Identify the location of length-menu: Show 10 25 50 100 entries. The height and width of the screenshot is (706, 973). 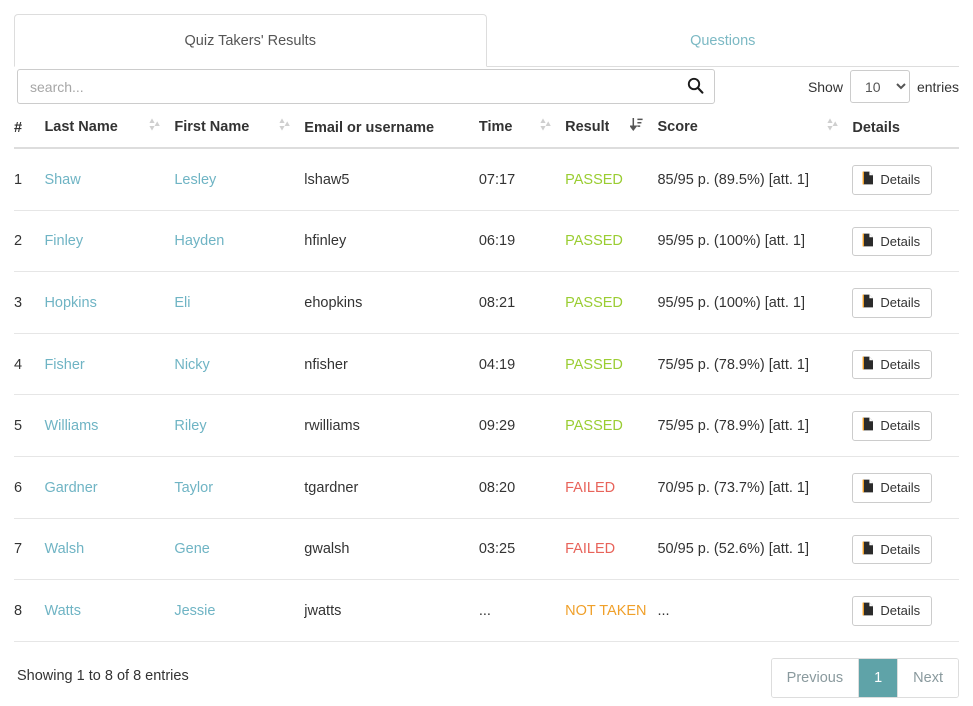
(883, 86).